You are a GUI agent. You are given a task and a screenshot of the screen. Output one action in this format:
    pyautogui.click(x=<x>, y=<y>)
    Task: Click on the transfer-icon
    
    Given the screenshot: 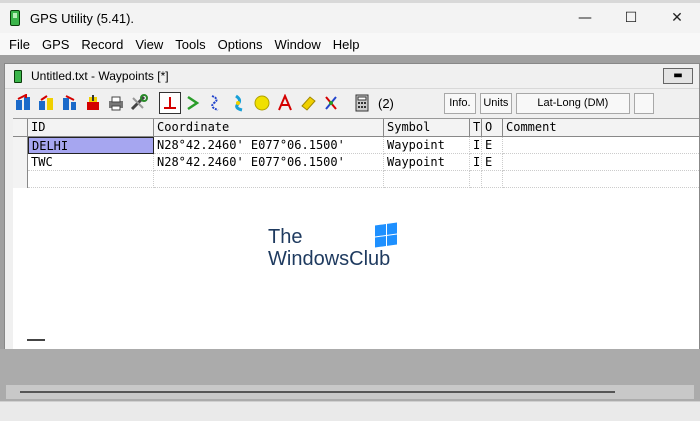 What is the action you would take?
    pyautogui.click(x=70, y=103)
    